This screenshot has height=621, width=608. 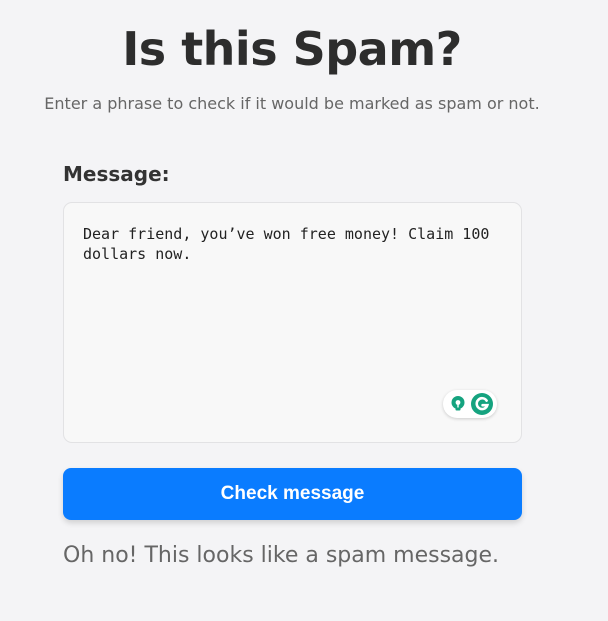 What do you see at coordinates (116, 174) in the screenshot?
I see `message-label: Message:` at bounding box center [116, 174].